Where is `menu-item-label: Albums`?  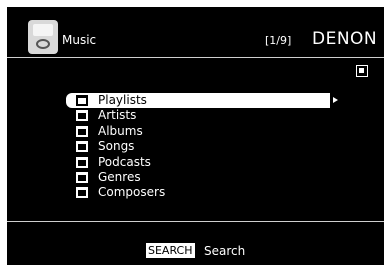
menu-item-label: Albums is located at coordinates (120, 130).